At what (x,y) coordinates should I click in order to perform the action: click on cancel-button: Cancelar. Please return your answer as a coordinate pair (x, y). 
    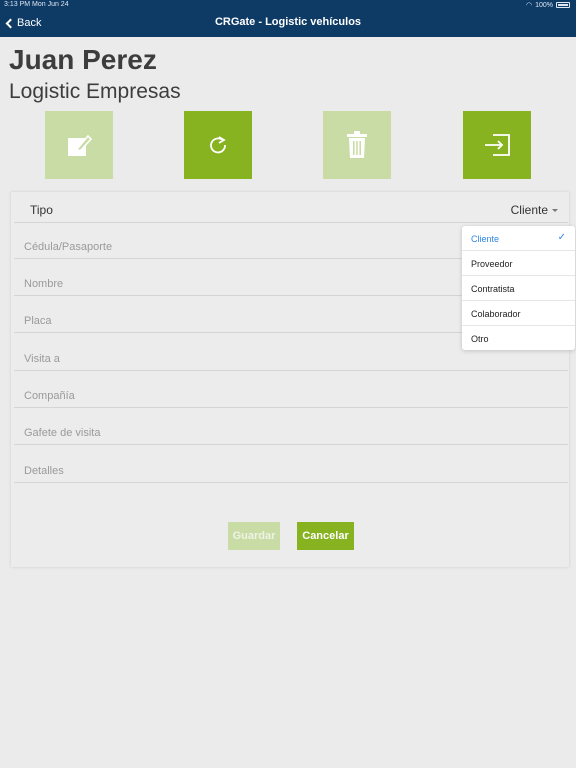
    Looking at the image, I should click on (325, 536).